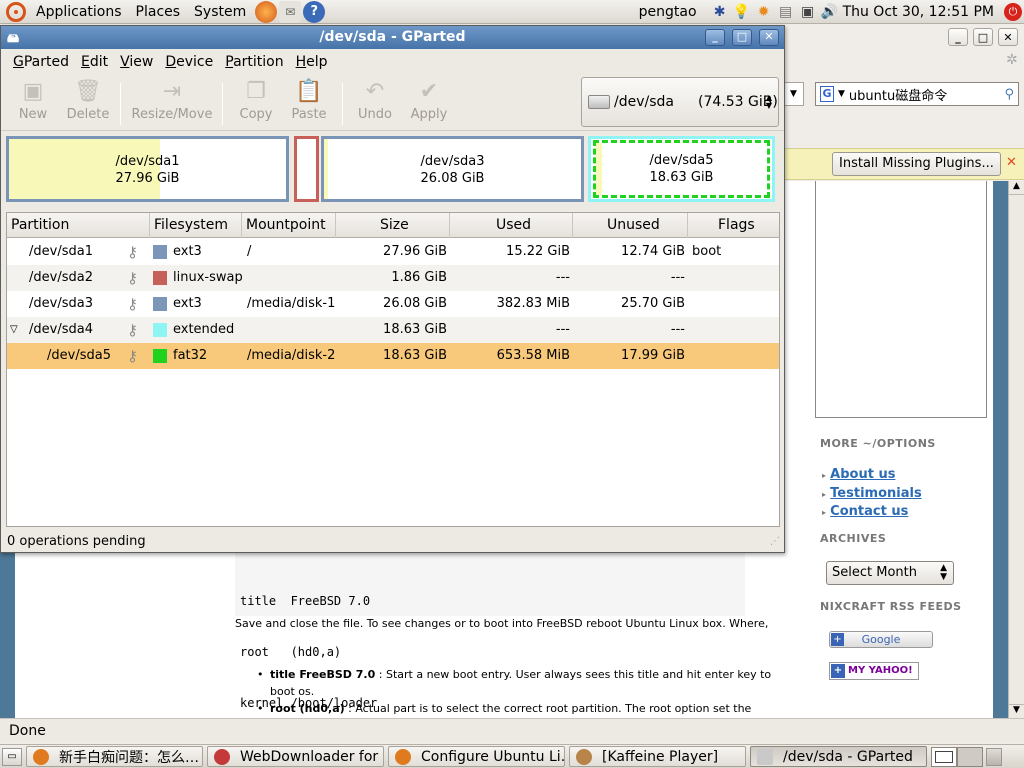 This screenshot has width=1024, height=768. I want to click on menu-gparted: GParted, so click(41, 62).